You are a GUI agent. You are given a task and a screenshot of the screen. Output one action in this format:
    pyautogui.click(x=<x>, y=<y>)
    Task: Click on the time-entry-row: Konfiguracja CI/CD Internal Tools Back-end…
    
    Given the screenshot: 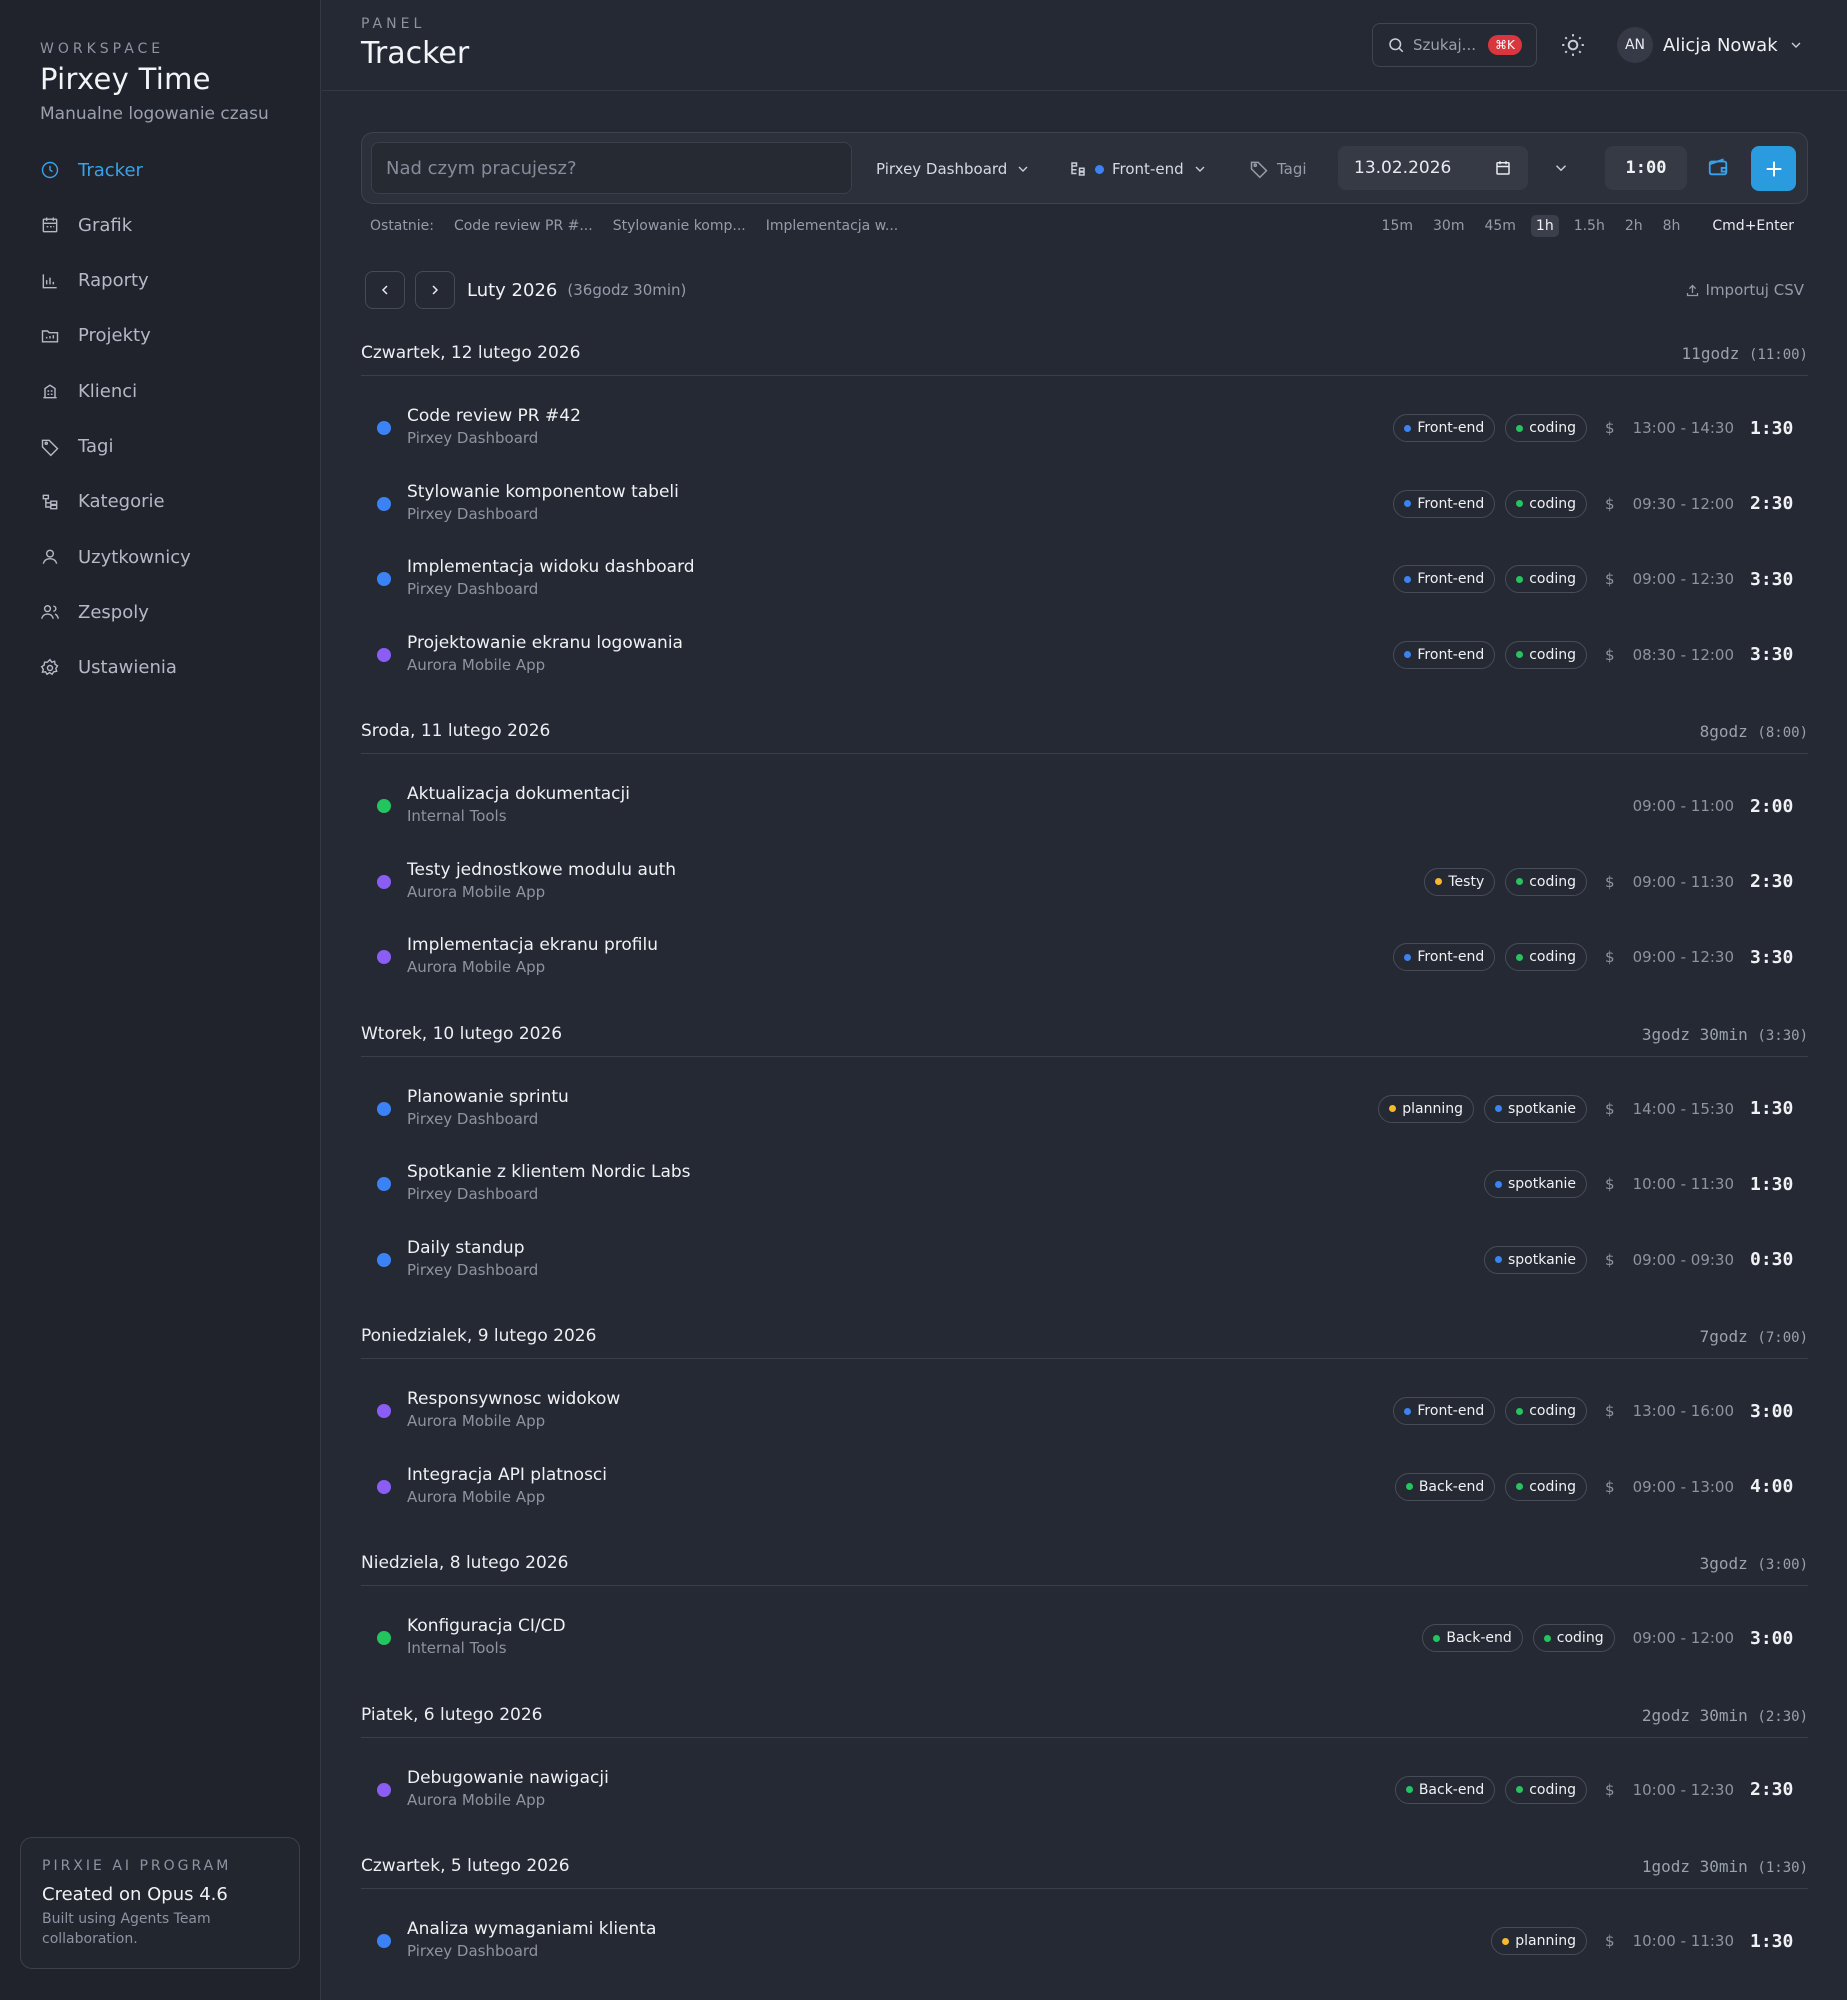 What is the action you would take?
    pyautogui.click(x=1084, y=1643)
    